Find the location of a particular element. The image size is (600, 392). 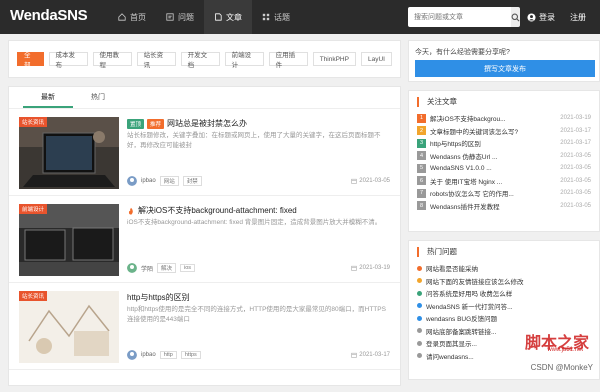

search-input is located at coordinates (459, 17).